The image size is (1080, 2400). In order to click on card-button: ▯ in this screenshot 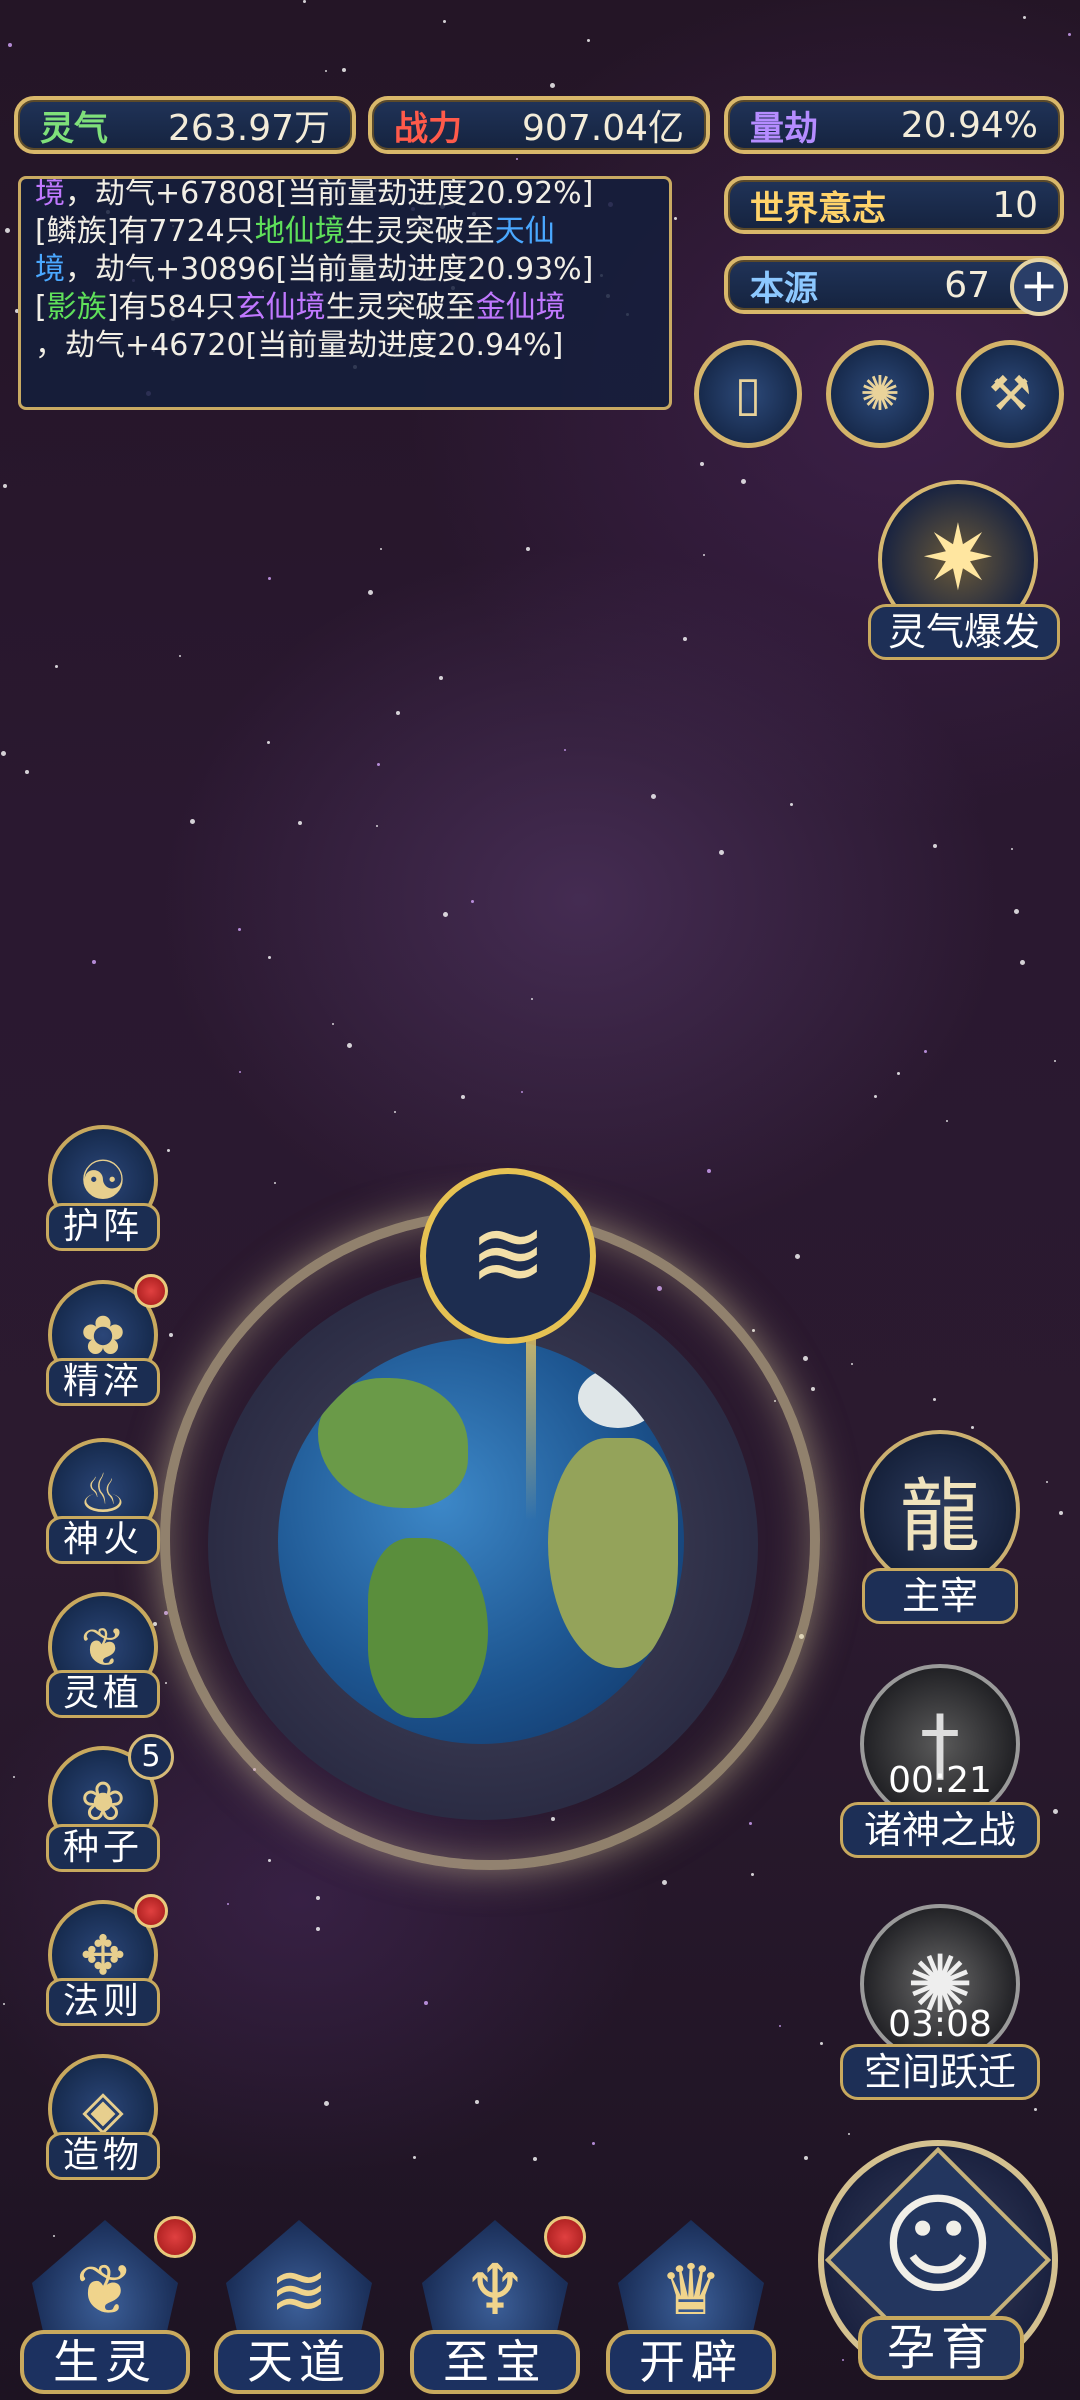, I will do `click(748, 394)`.